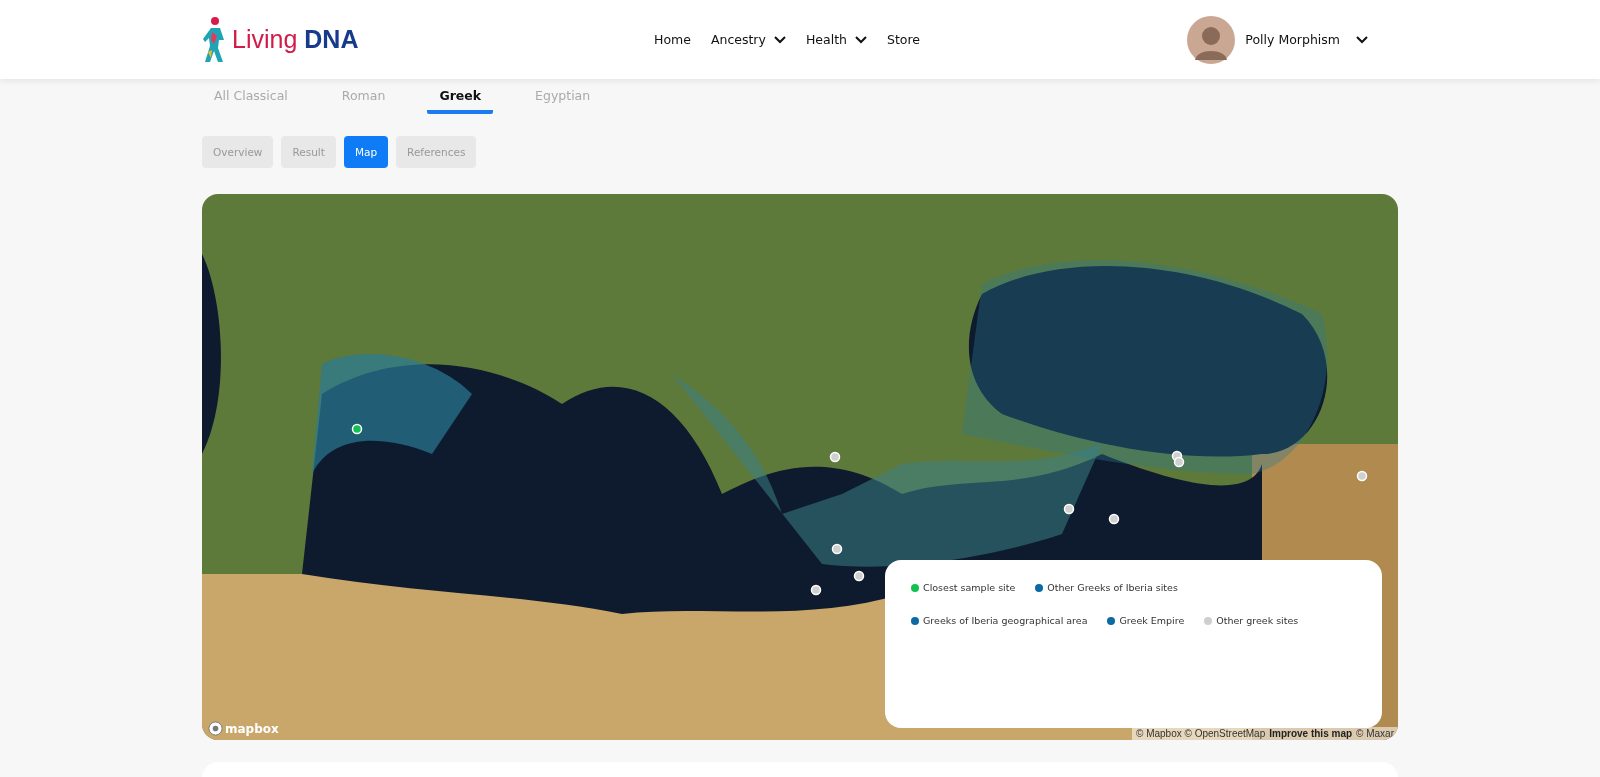 The height and width of the screenshot is (777, 1600). I want to click on user-name: Polly Morphism, so click(1292, 39).